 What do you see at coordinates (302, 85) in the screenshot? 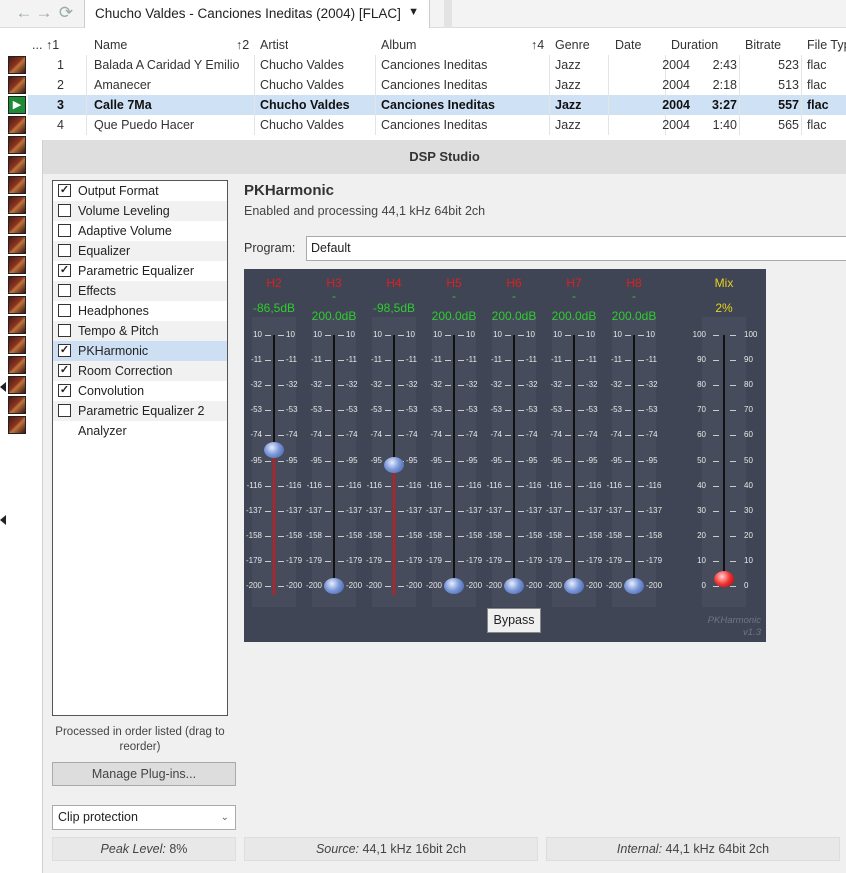
I see `cell-artist: Chucho Valdes` at bounding box center [302, 85].